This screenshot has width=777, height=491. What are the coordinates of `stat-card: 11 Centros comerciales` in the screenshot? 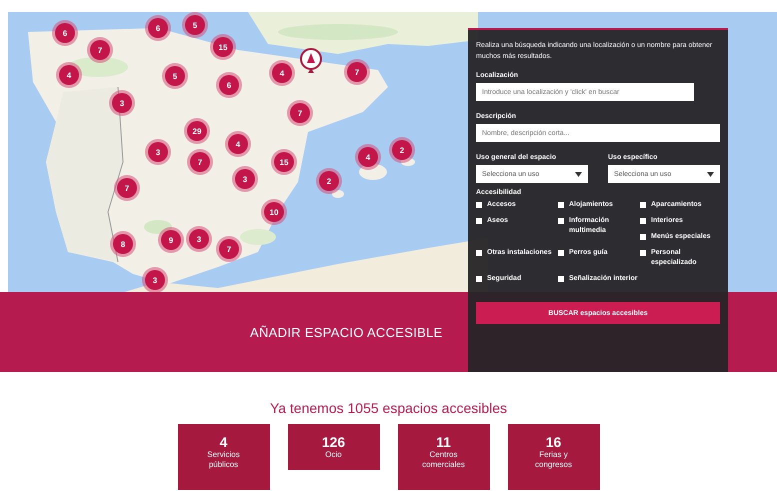 It's located at (444, 457).